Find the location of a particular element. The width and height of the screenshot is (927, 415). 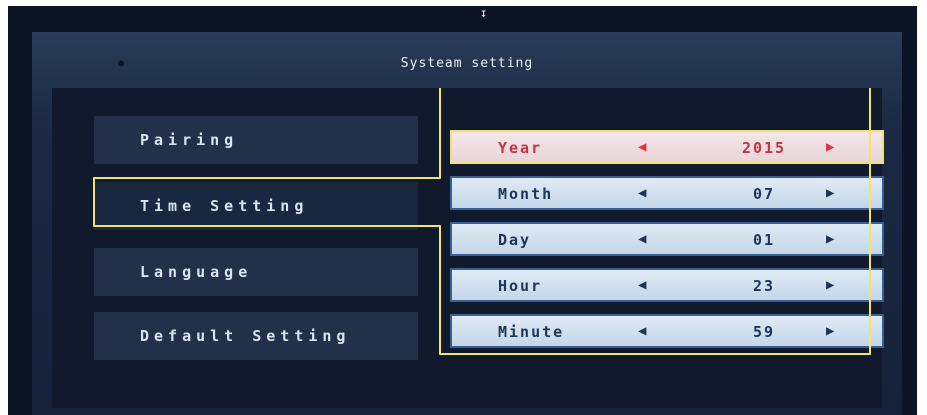

menu-item-default-setting: Default Setting is located at coordinates (256, 336).